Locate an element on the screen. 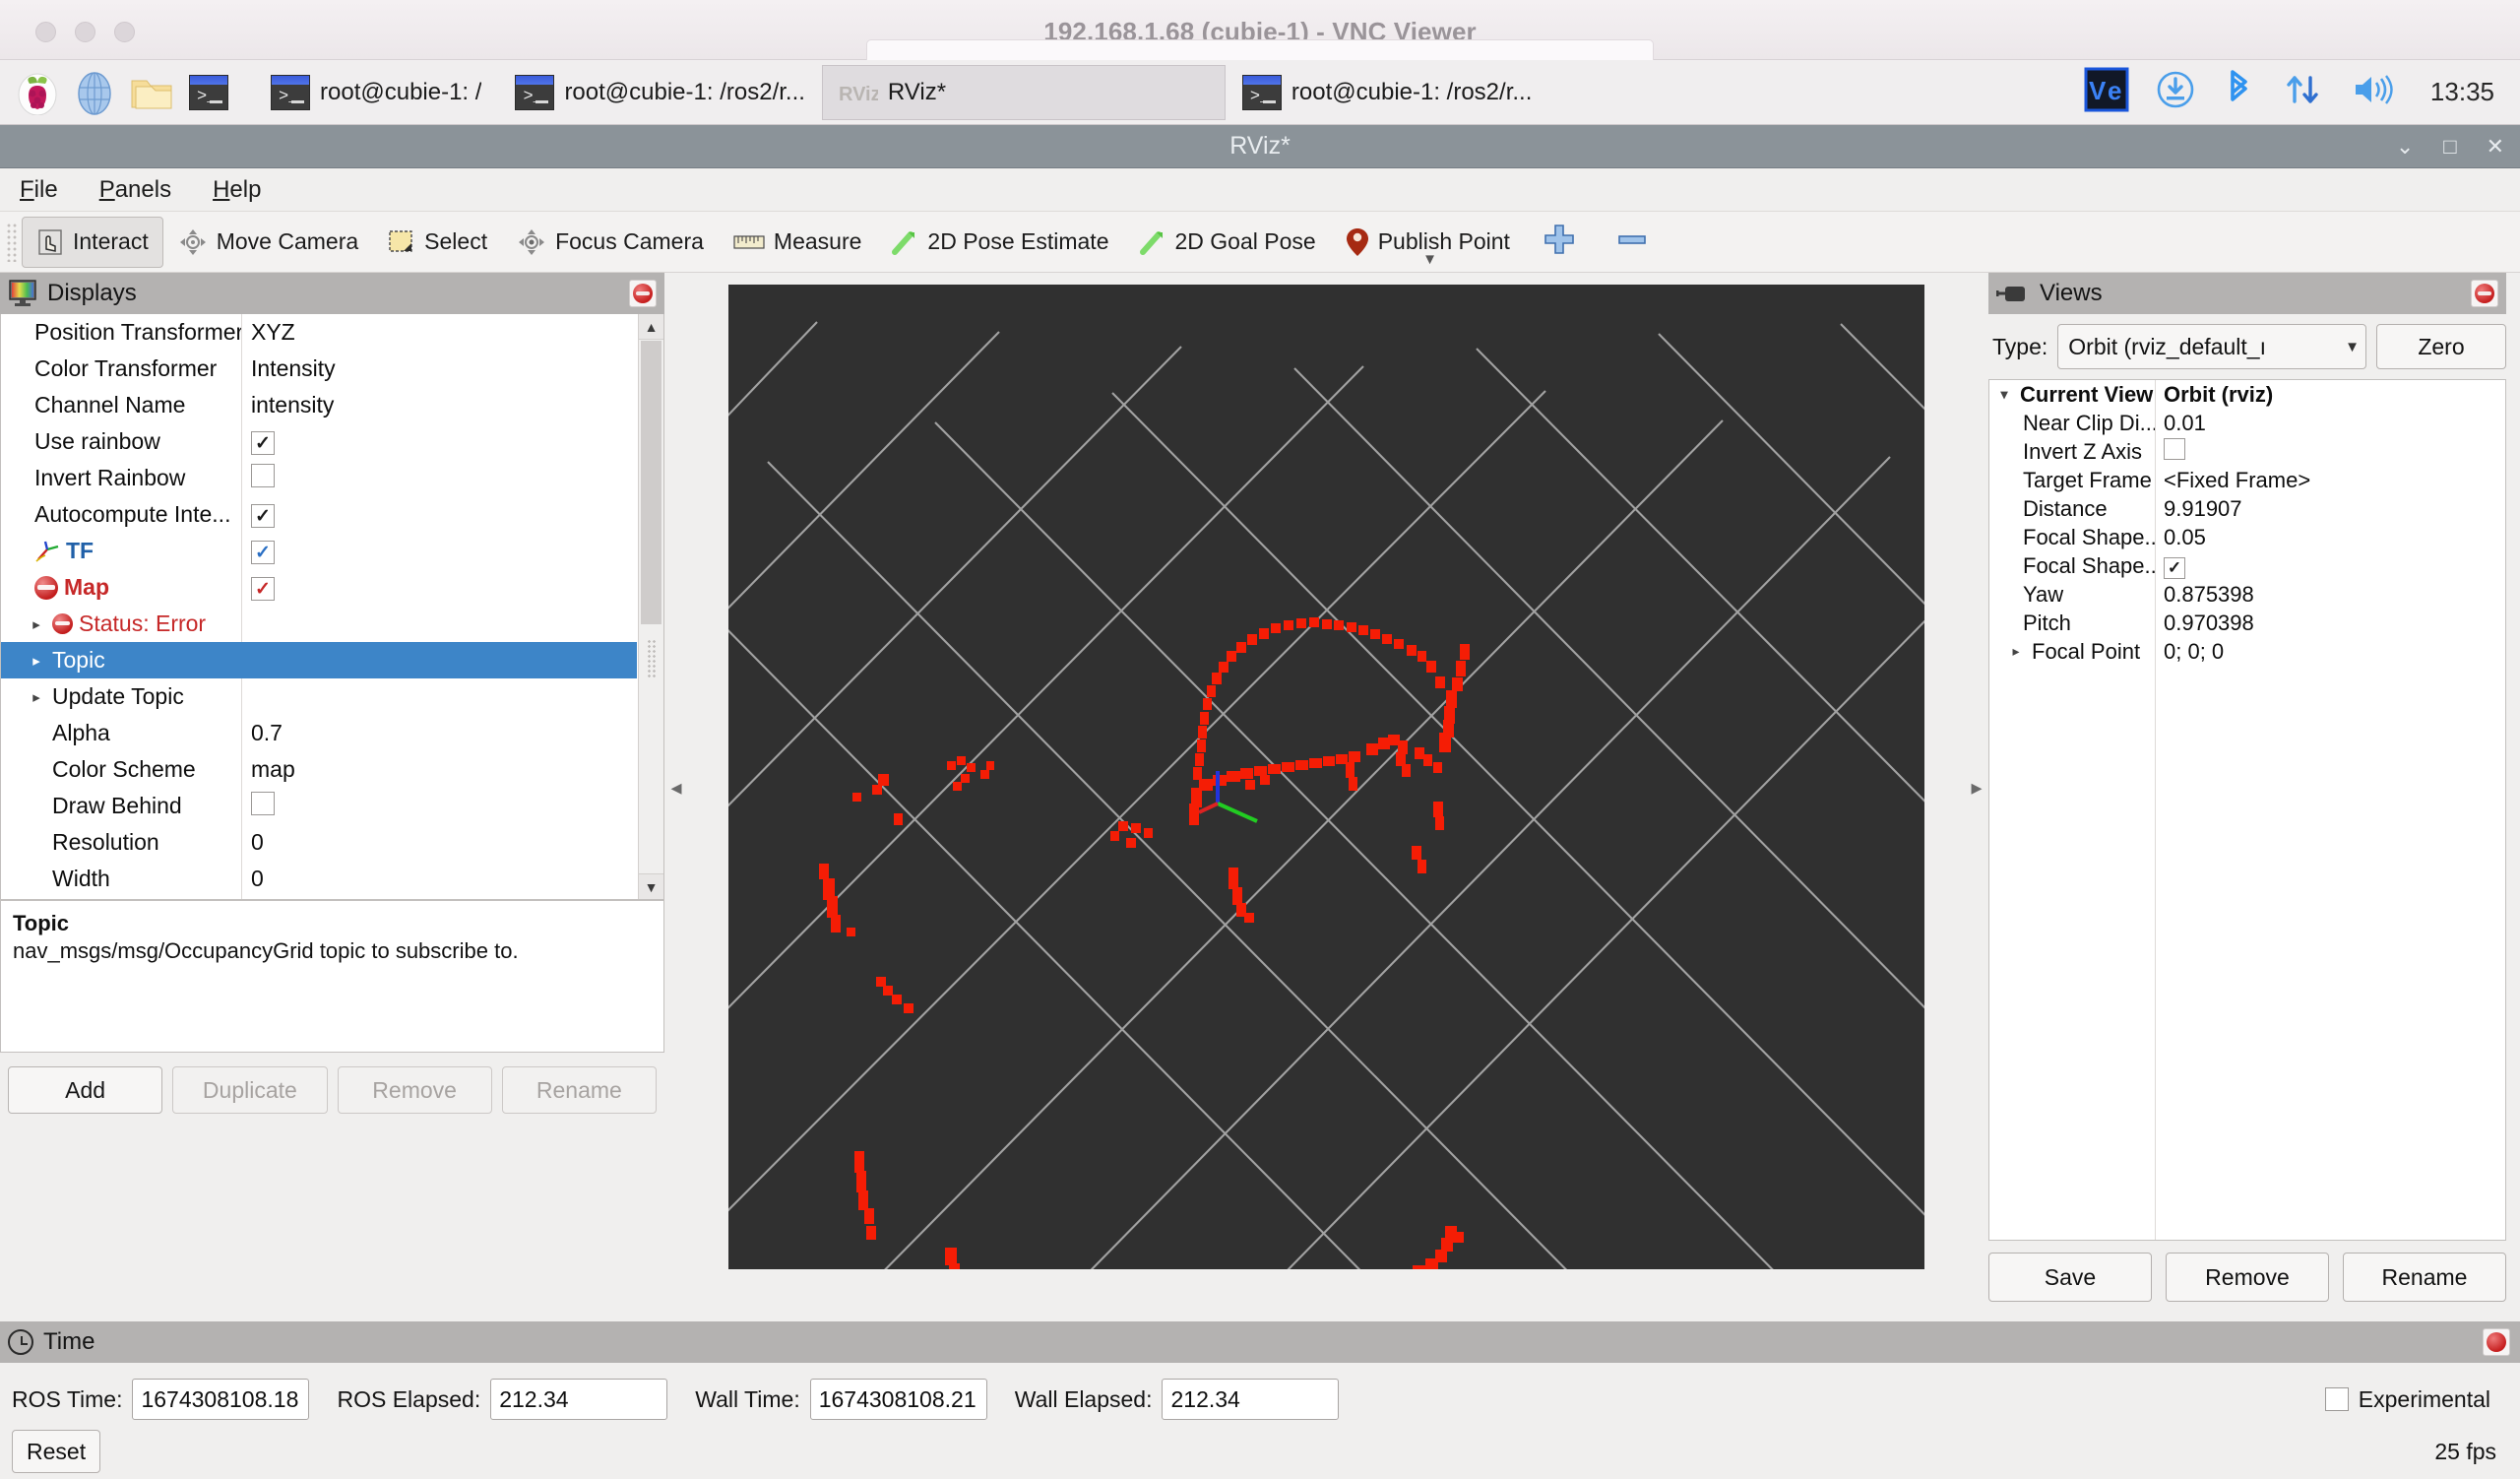 This screenshot has width=2520, height=1479. tool-select: Select is located at coordinates (437, 242).